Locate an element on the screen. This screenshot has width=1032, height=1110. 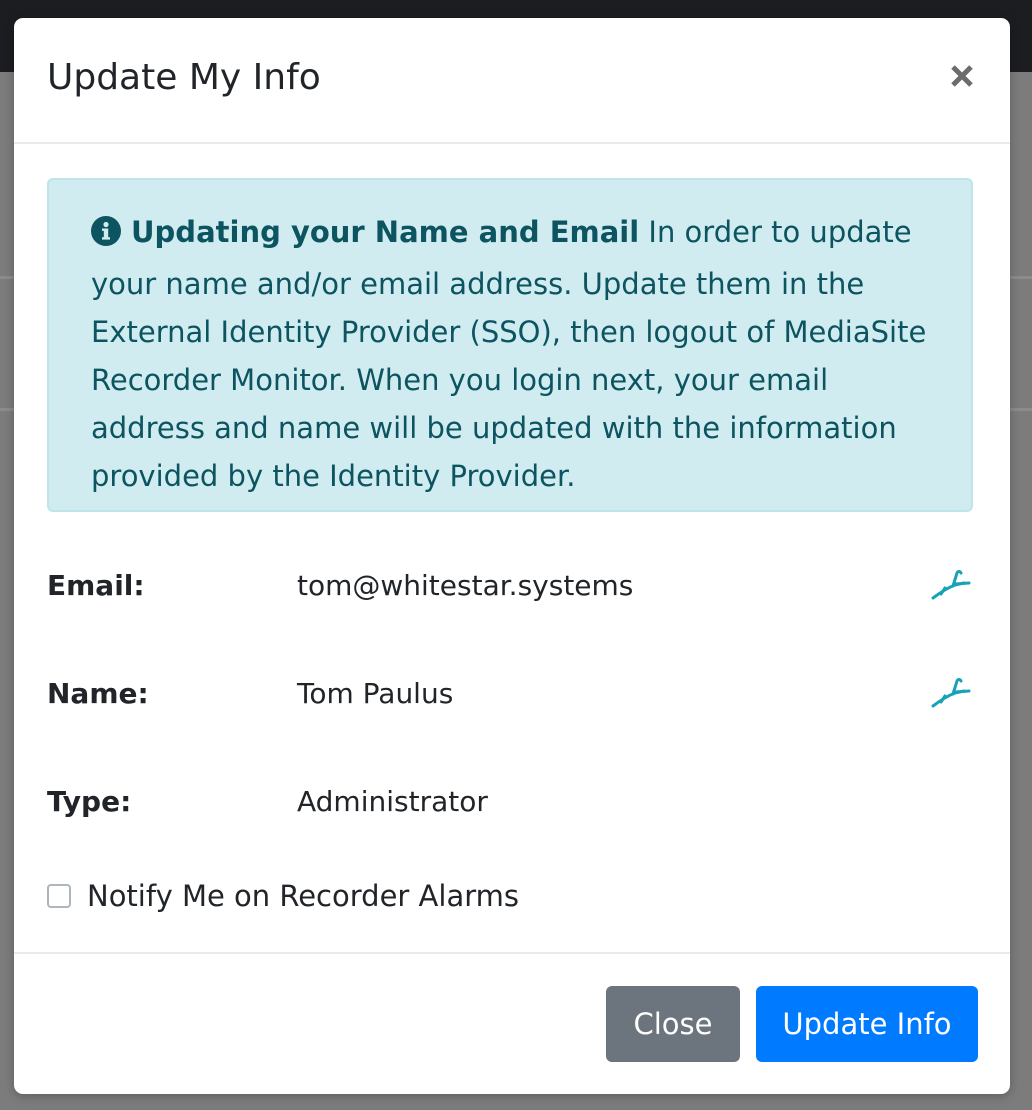
name-row: Name: Tom Paulus is located at coordinates (510, 694).